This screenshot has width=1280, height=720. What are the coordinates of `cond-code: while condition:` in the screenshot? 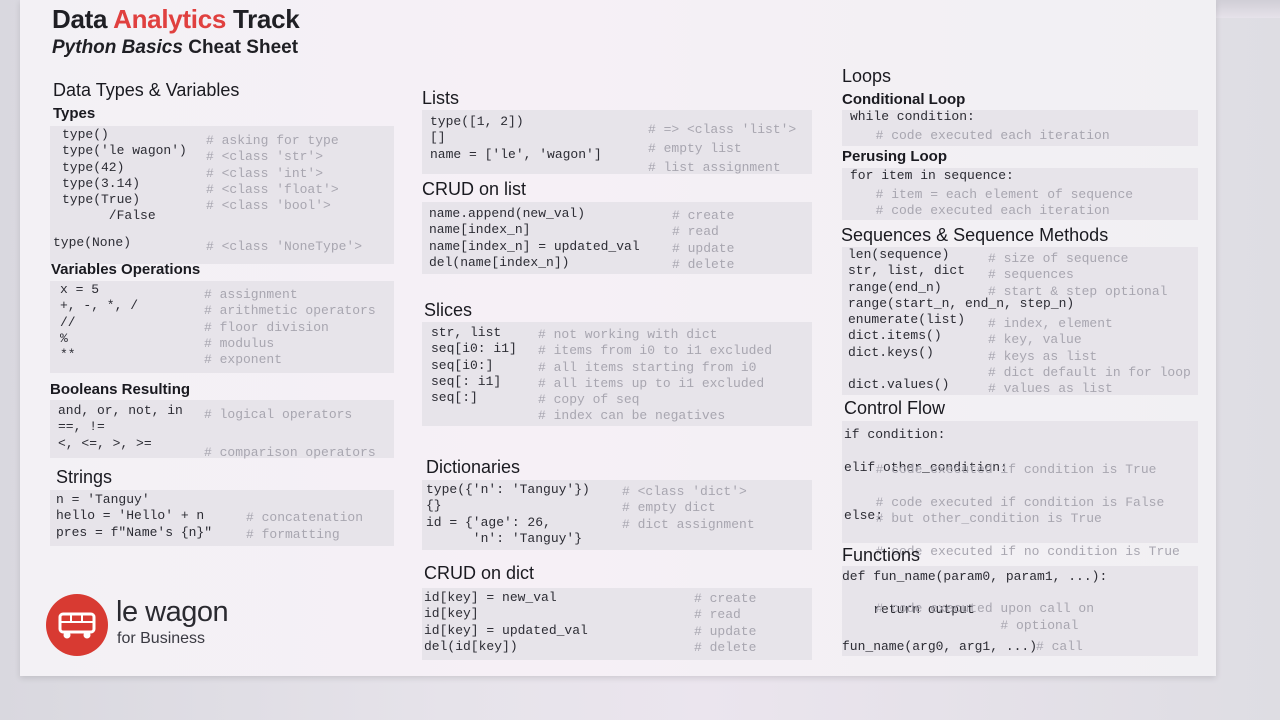 It's located at (912, 116).